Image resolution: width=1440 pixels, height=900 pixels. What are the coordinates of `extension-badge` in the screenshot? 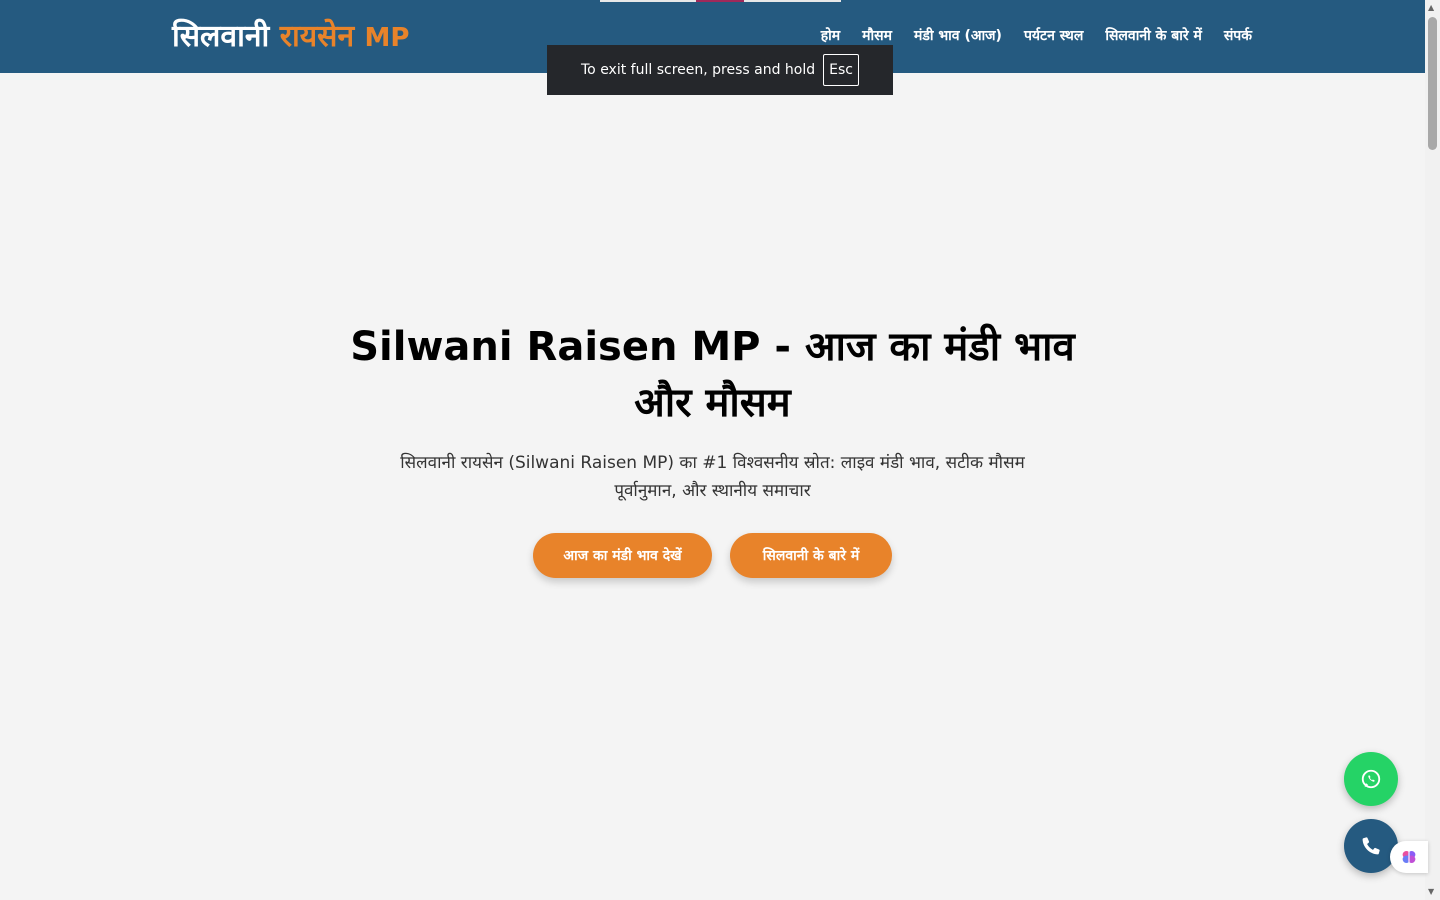 It's located at (1409, 857).